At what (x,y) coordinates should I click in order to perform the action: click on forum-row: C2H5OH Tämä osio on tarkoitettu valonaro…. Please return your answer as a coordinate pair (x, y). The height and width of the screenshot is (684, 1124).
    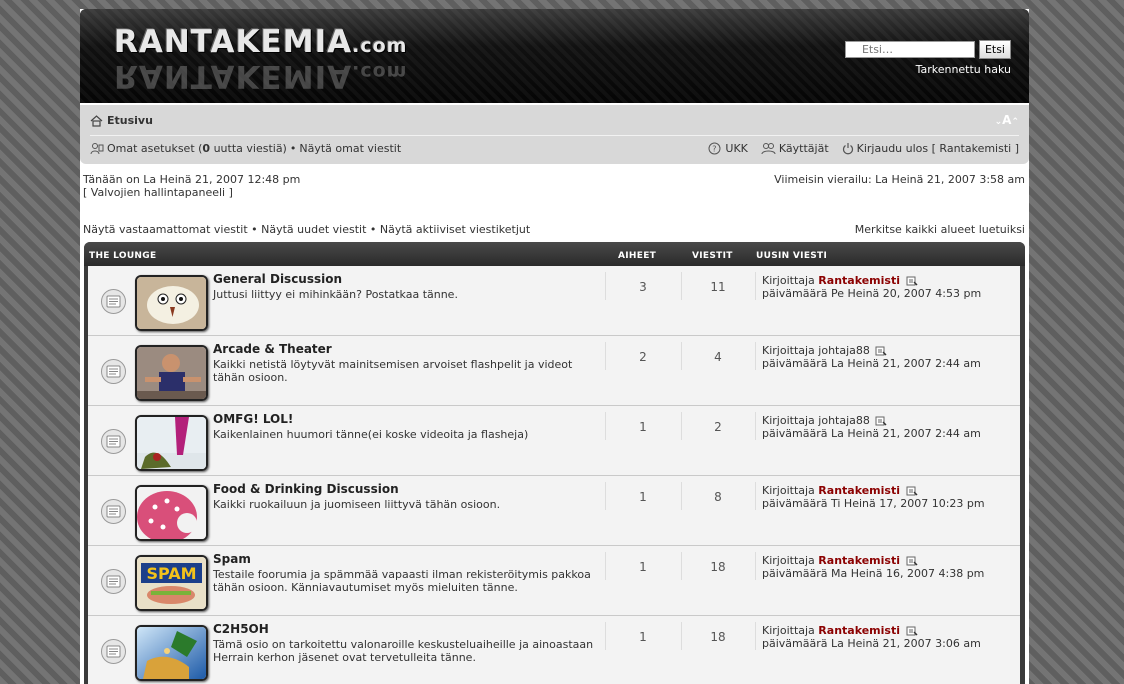
    Looking at the image, I should click on (554, 650).